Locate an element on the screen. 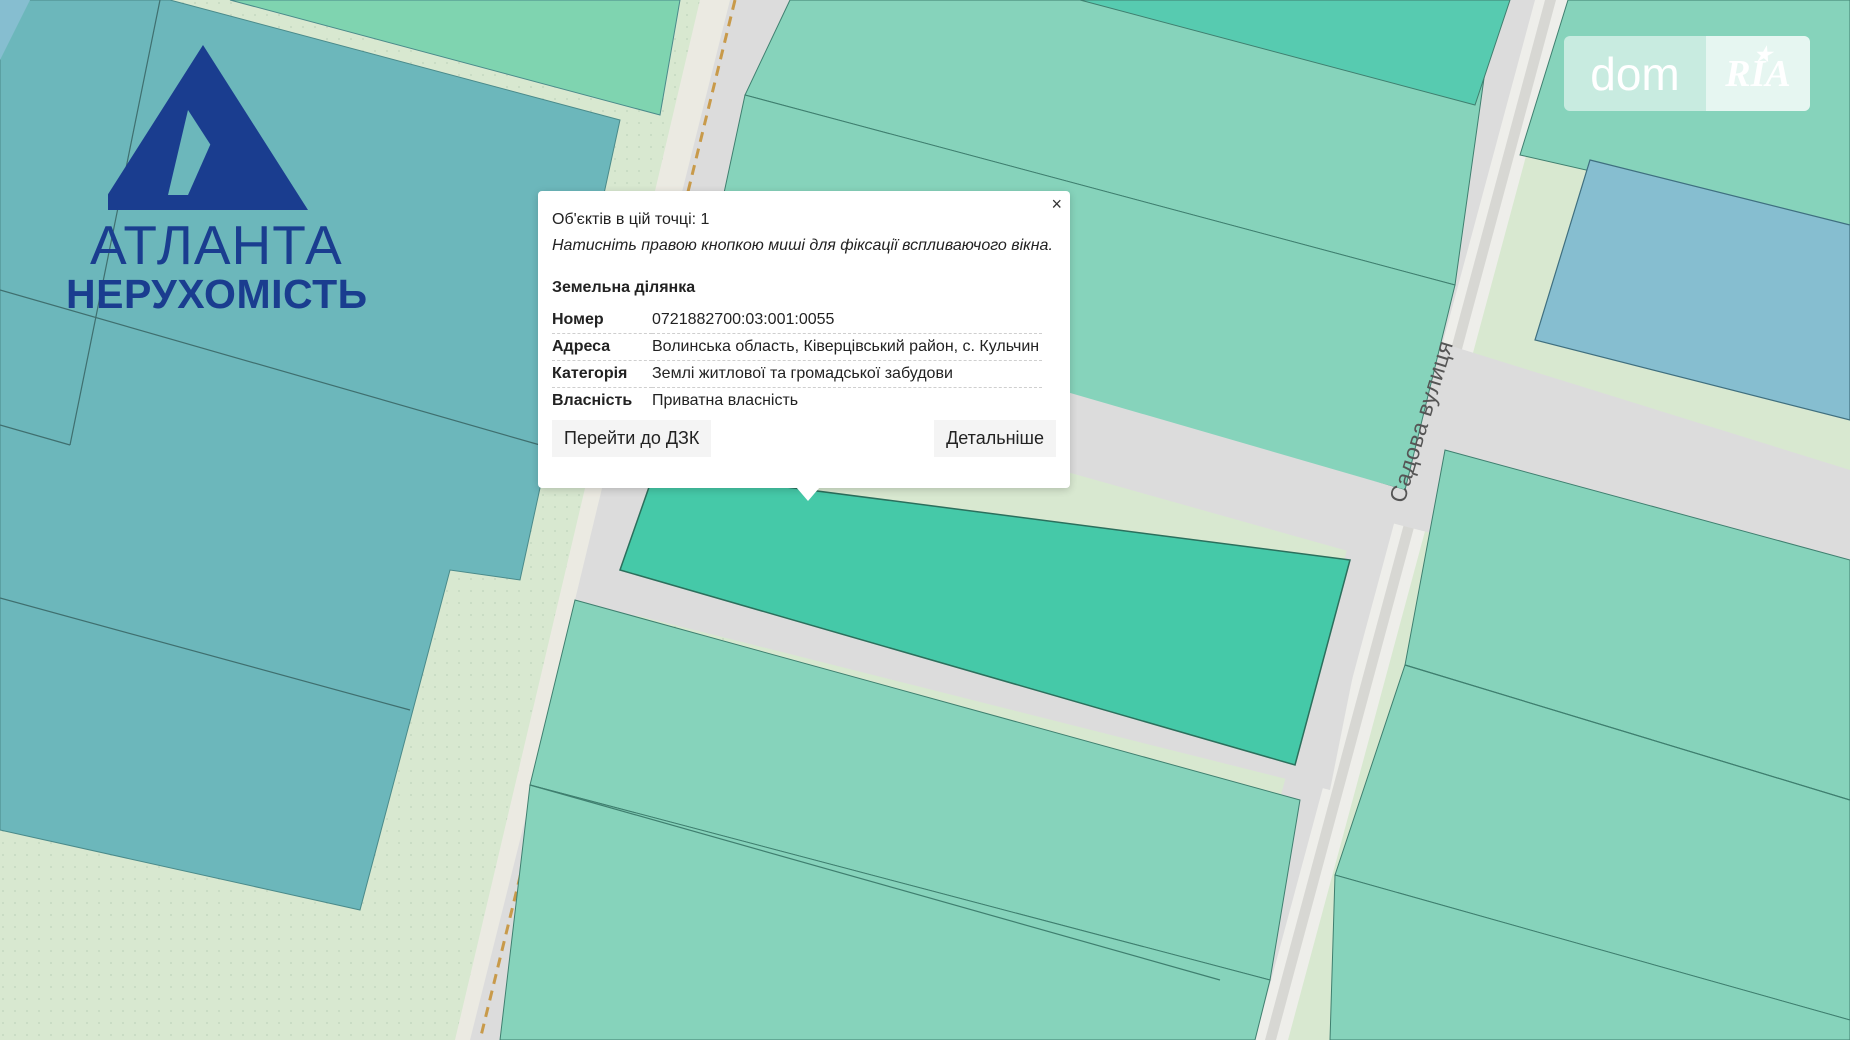 This screenshot has height=1040, width=1850. attribute-key: Адреса is located at coordinates (602, 347).